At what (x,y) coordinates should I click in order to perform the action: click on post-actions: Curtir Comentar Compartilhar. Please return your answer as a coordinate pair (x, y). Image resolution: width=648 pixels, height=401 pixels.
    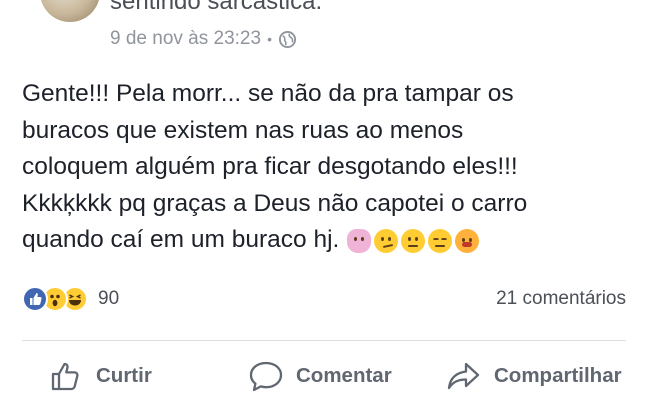
    Looking at the image, I should click on (324, 375).